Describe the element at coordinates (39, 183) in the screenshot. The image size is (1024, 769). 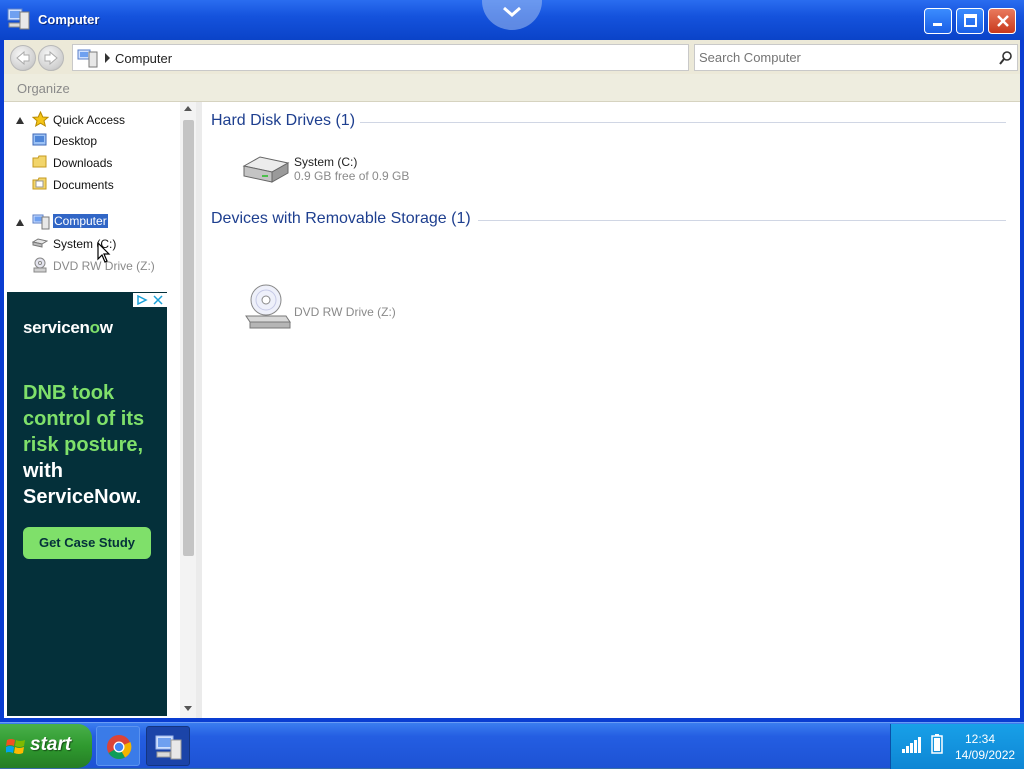
I see `documents-folder-icon` at that location.